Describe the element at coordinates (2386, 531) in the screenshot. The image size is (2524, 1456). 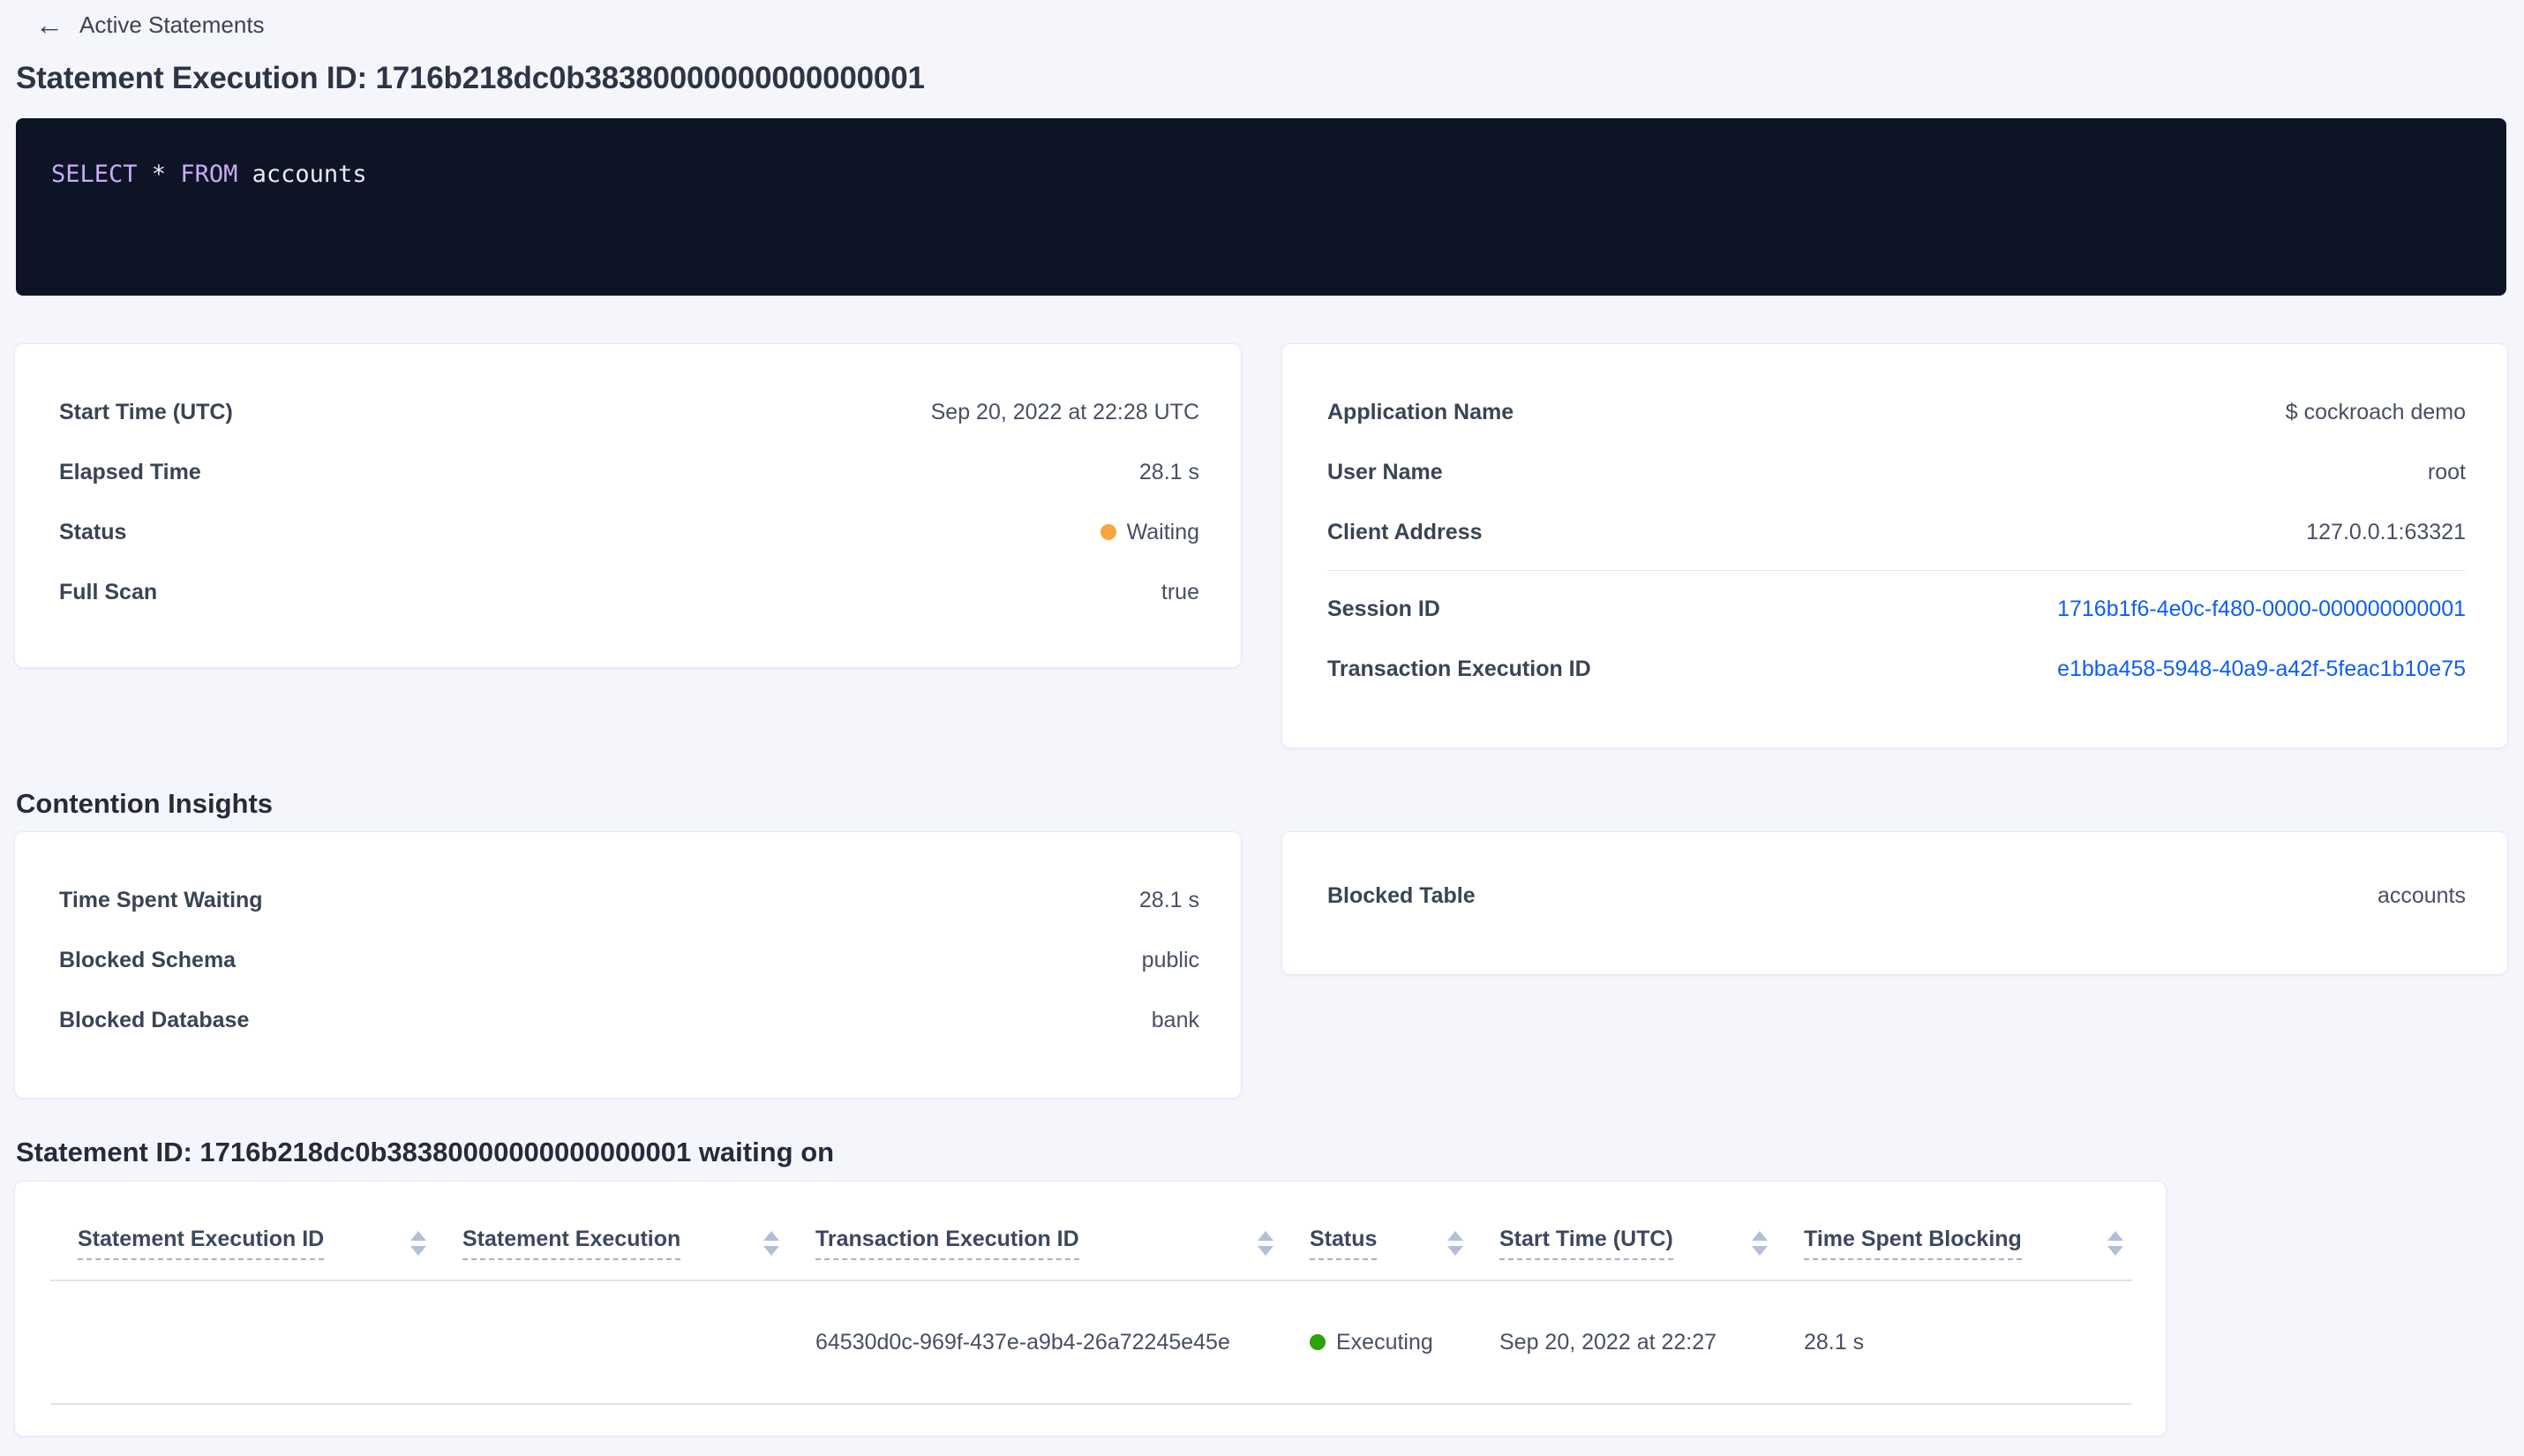
I see `client-address-value: 127.0.0.1:63321` at that location.